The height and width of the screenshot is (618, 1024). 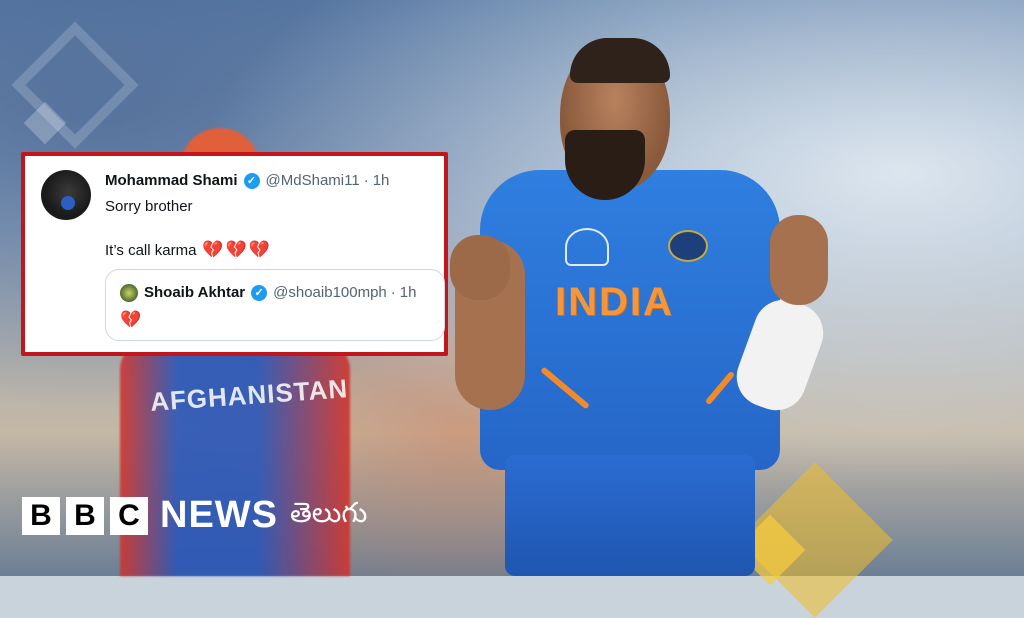 I want to click on broken-heart-emoji: 💔💔💔, so click(x=237, y=249).